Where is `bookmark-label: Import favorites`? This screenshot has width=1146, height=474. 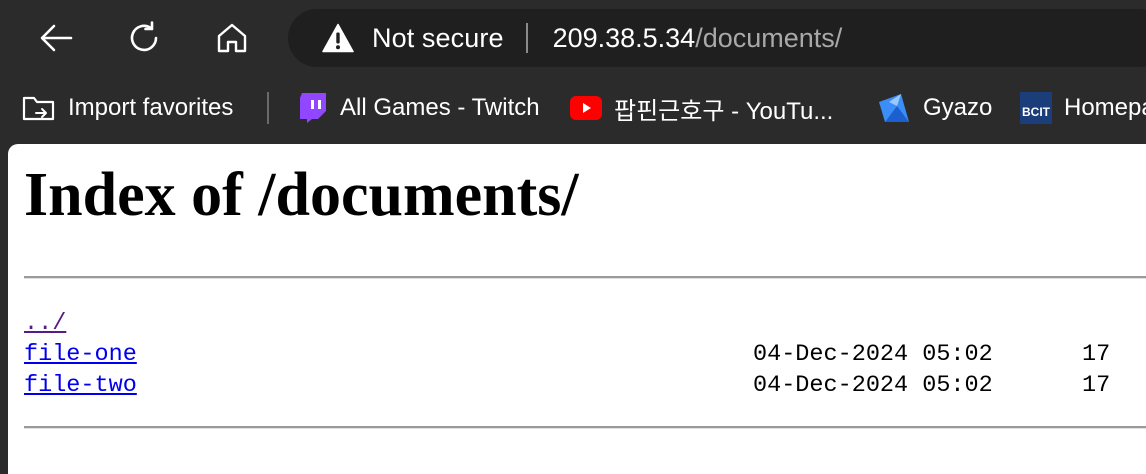 bookmark-label: Import favorites is located at coordinates (151, 107).